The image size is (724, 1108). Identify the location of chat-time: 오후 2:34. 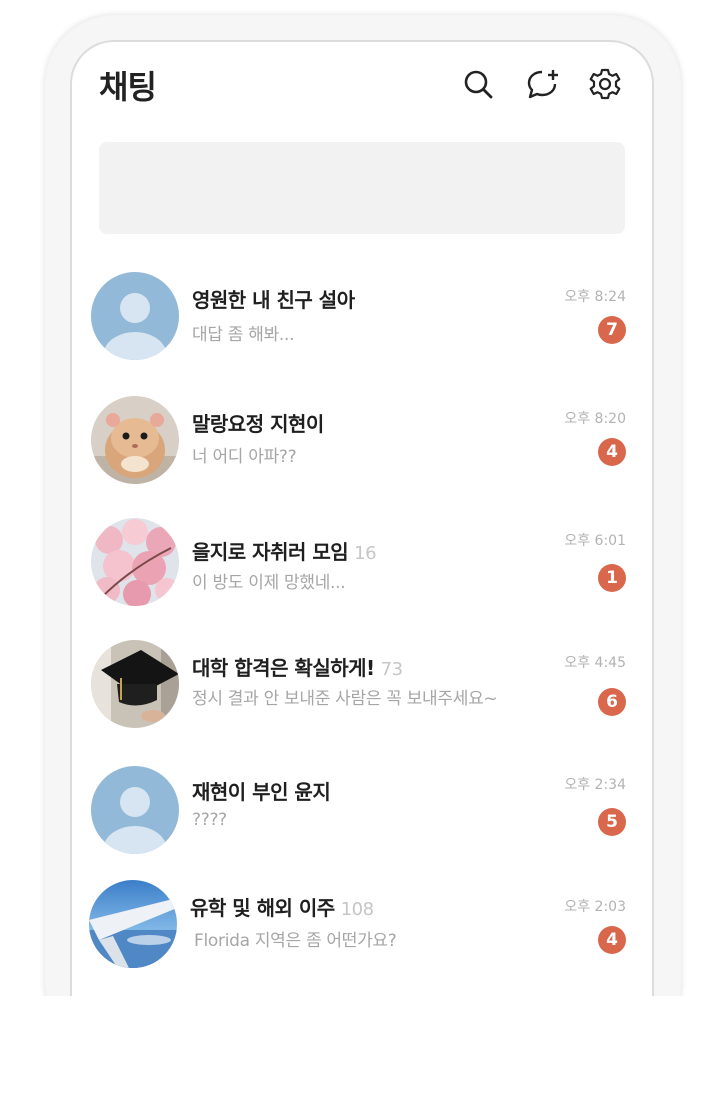
(595, 785).